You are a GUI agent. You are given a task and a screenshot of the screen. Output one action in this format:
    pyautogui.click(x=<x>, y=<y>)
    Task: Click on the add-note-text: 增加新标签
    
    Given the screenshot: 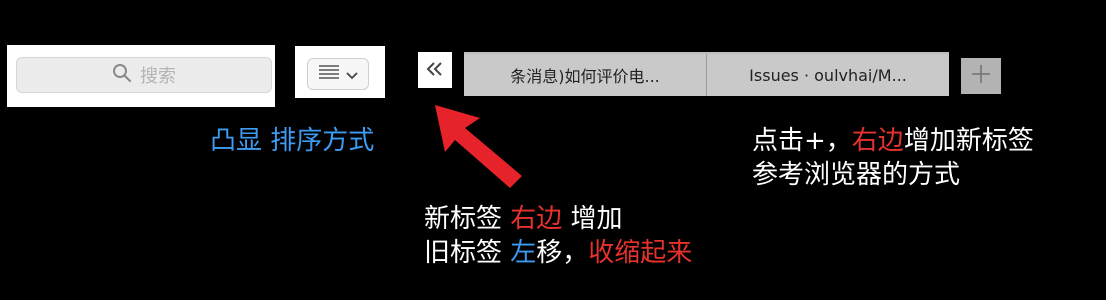 What is the action you would take?
    pyautogui.click(x=968, y=141)
    